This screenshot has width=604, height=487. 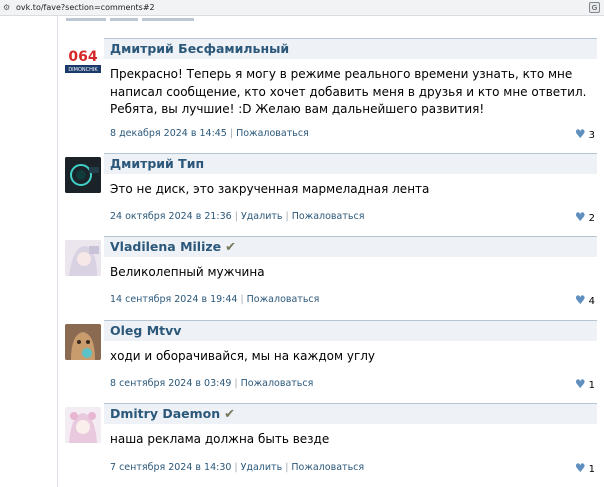 I want to click on comment-meta: 8 сентября 2024 в 03:49 | Пожаловаться, so click(x=212, y=383).